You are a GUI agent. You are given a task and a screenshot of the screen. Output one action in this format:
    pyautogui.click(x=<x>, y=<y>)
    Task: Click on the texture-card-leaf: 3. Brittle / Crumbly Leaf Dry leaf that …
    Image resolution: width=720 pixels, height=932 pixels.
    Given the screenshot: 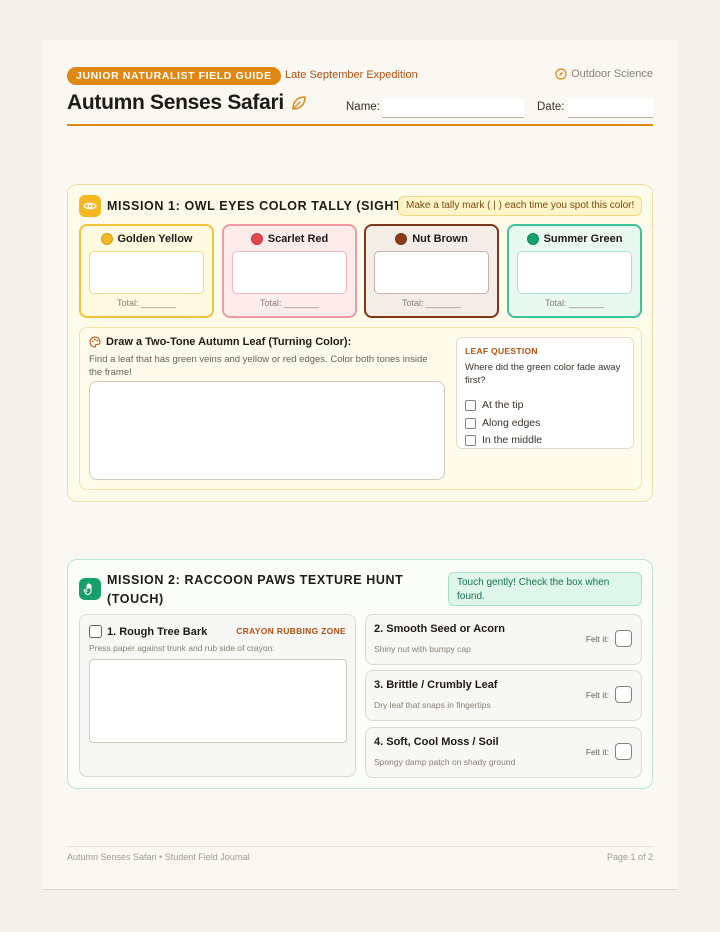 What is the action you would take?
    pyautogui.click(x=503, y=695)
    